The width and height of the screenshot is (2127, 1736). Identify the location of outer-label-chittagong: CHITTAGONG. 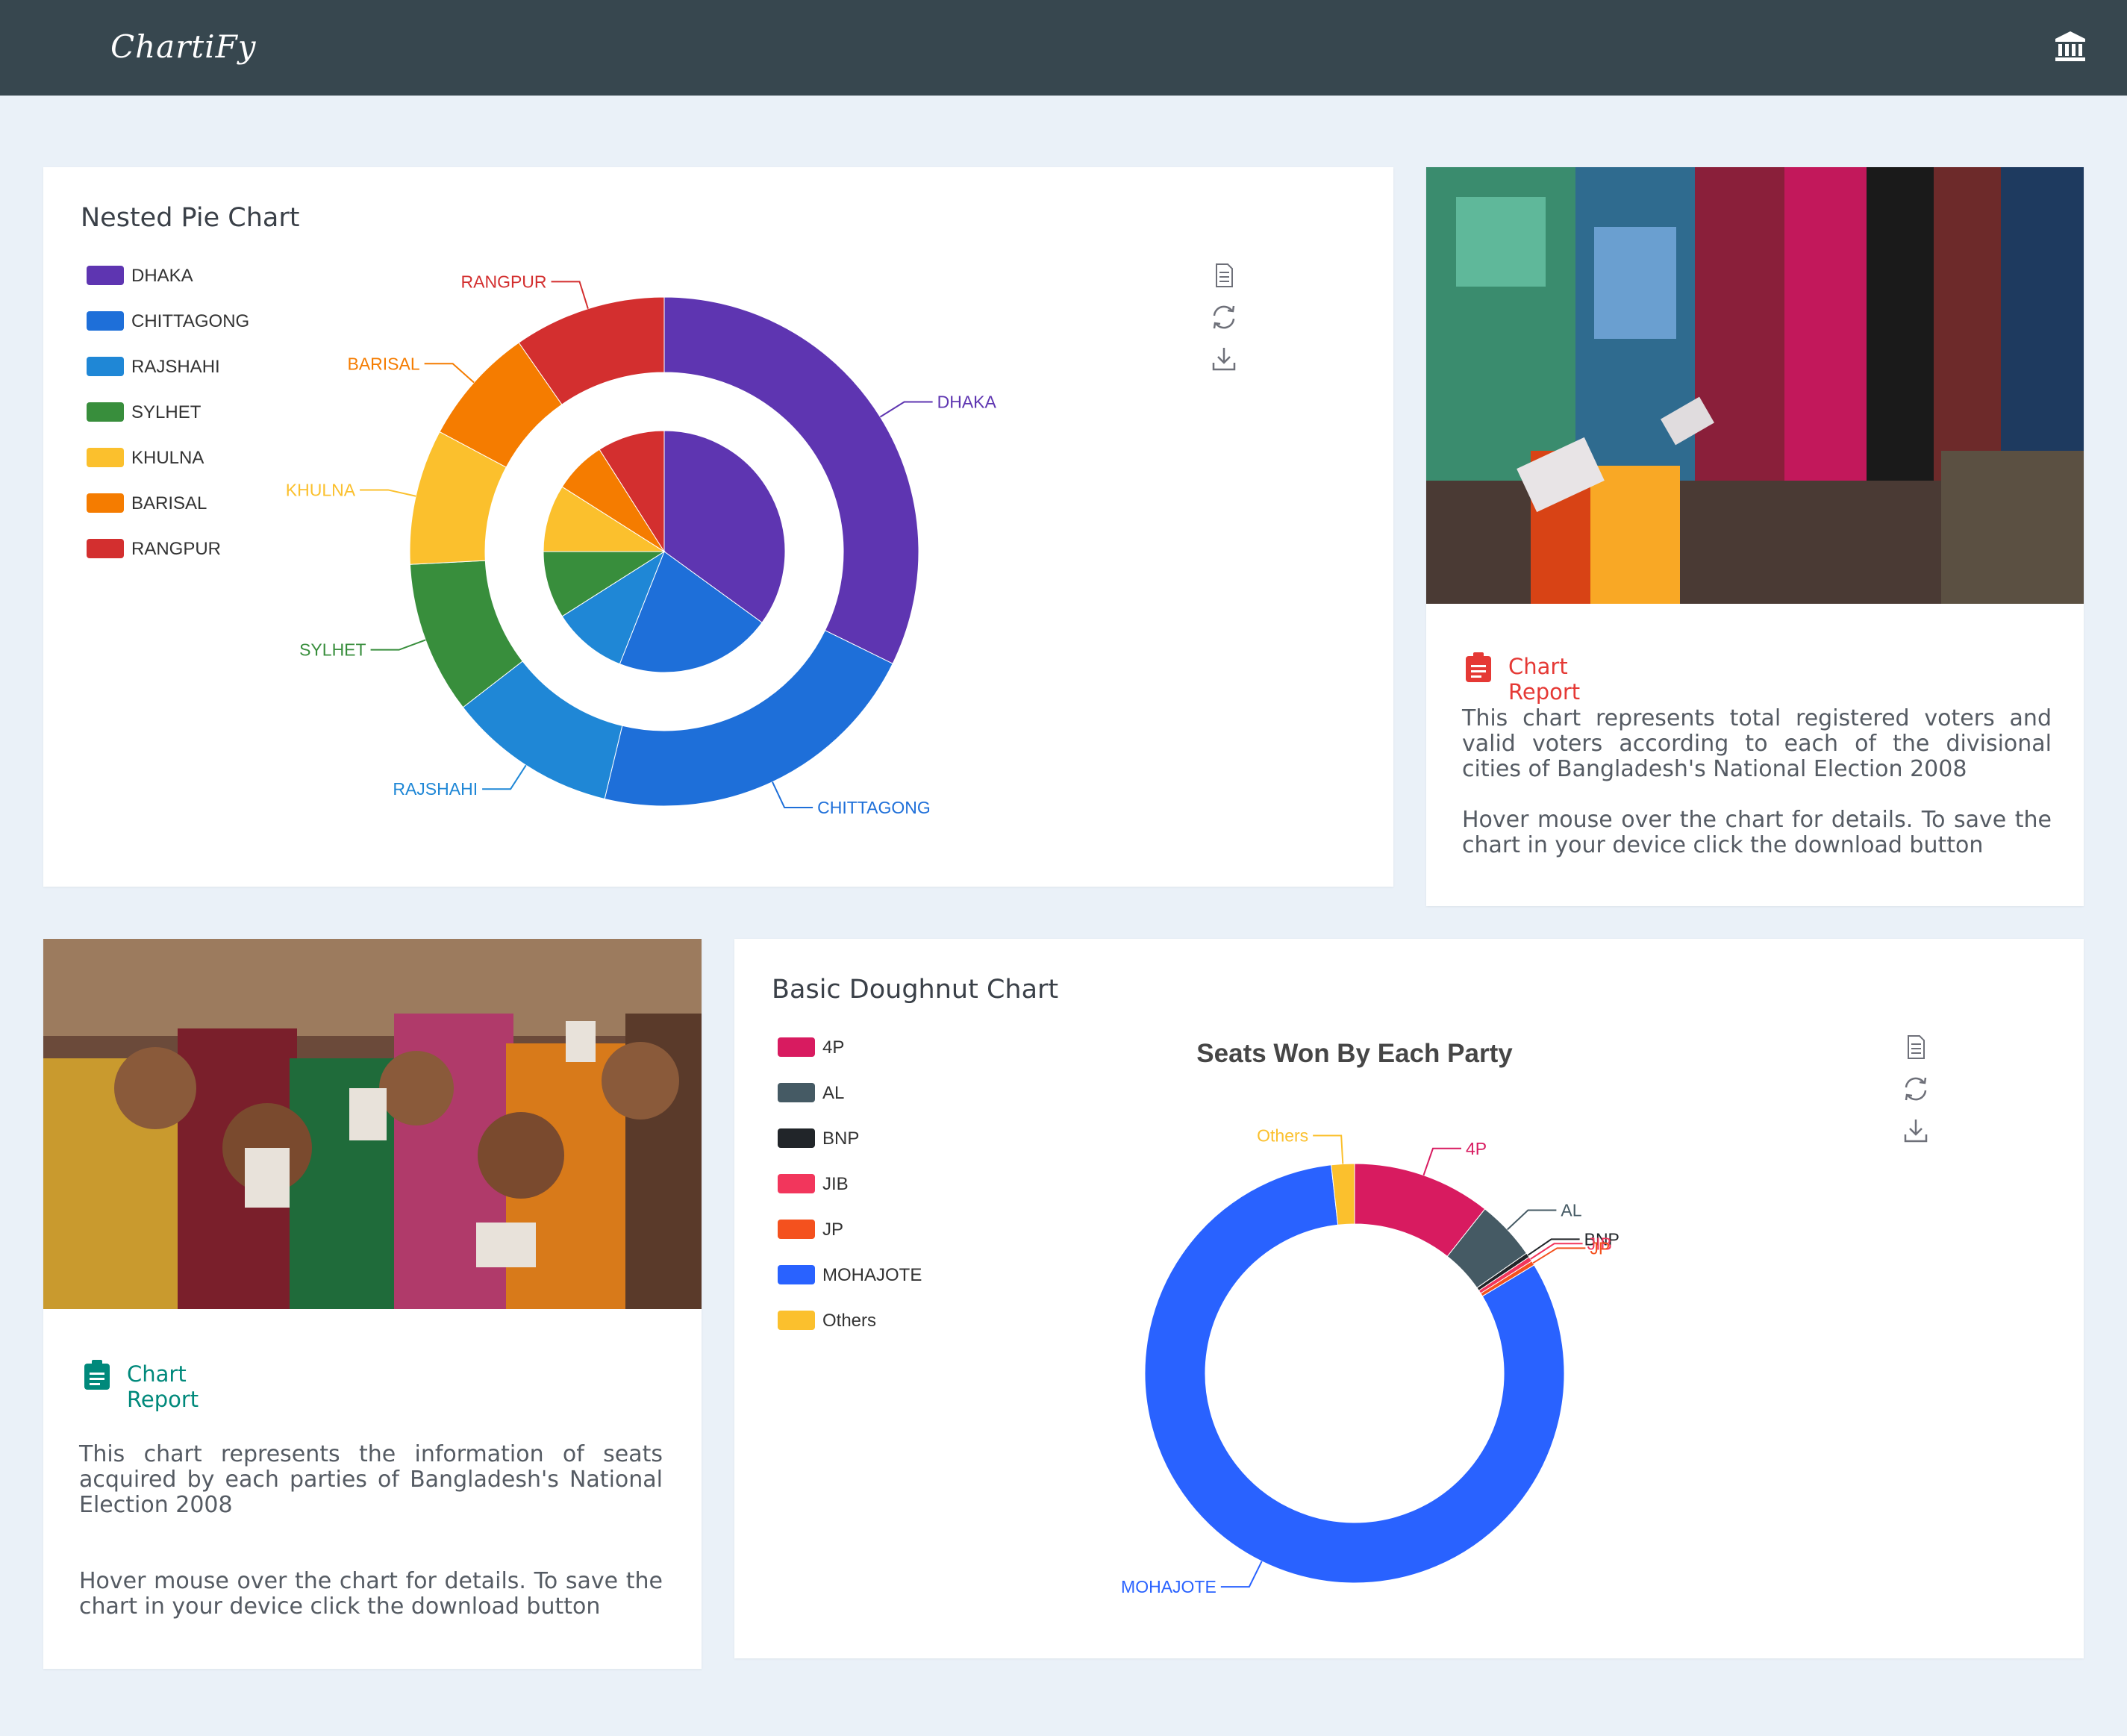
(874, 808).